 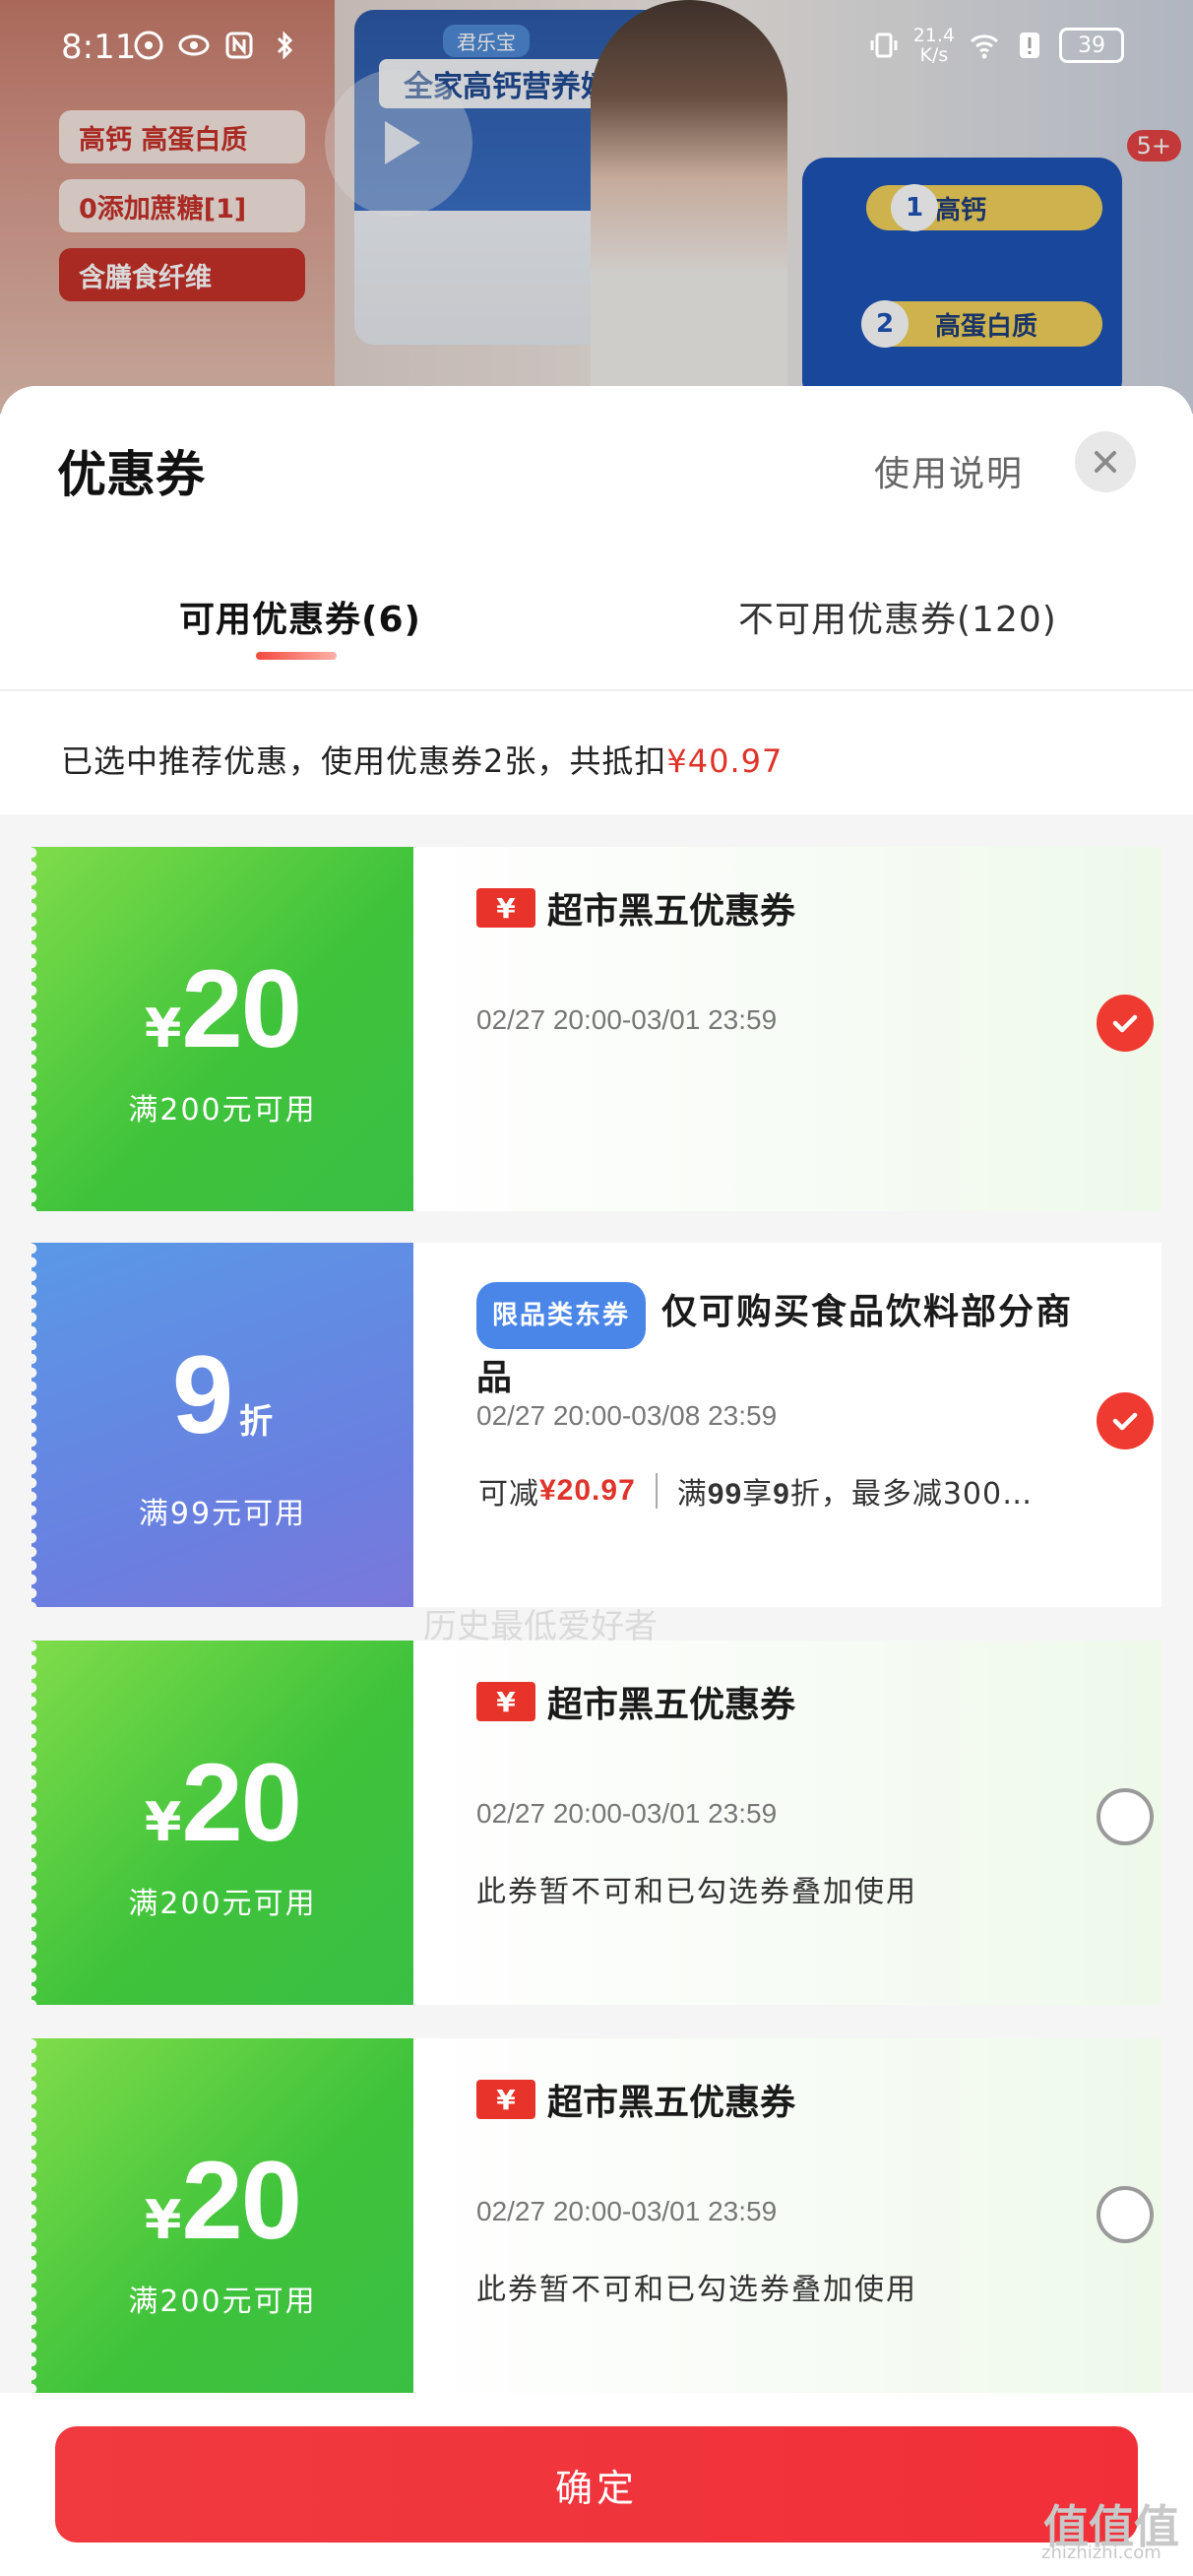 What do you see at coordinates (222, 1394) in the screenshot?
I see `coupon-value: 9折` at bounding box center [222, 1394].